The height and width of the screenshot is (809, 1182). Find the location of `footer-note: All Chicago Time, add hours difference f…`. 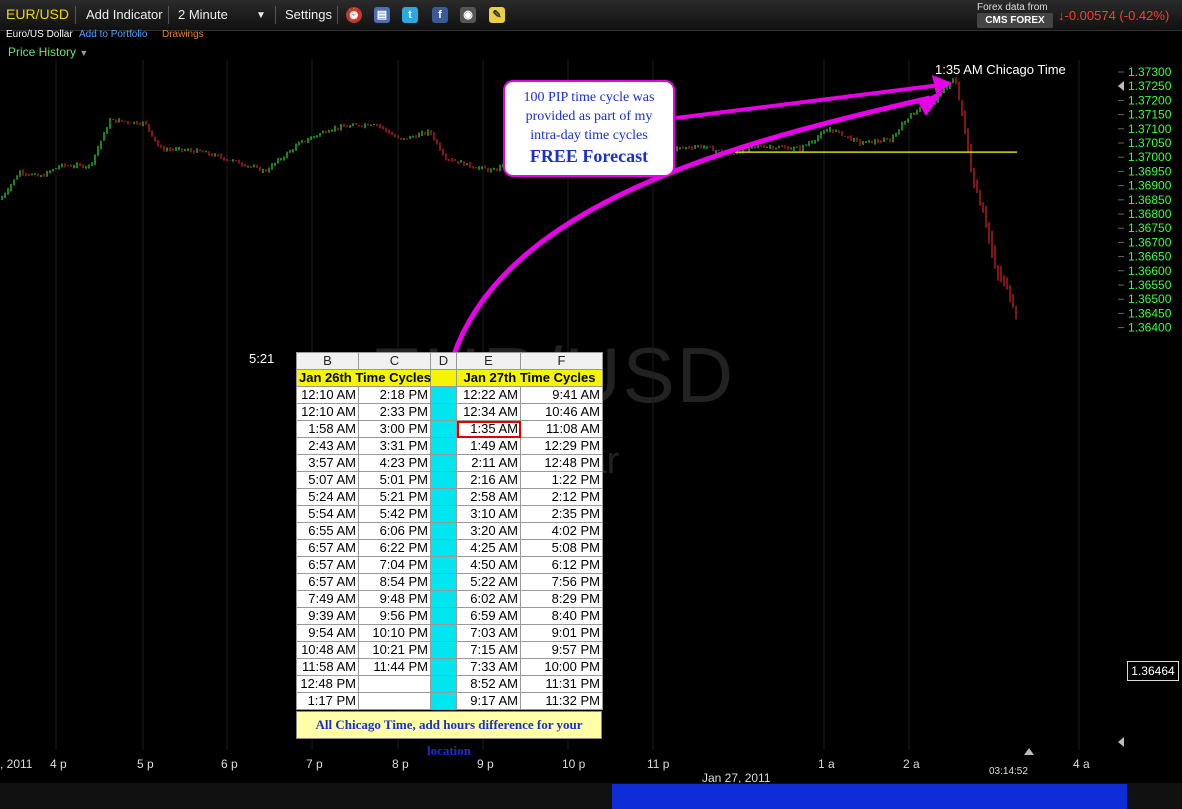

footer-note: All Chicago Time, add hours difference f… is located at coordinates (449, 734).